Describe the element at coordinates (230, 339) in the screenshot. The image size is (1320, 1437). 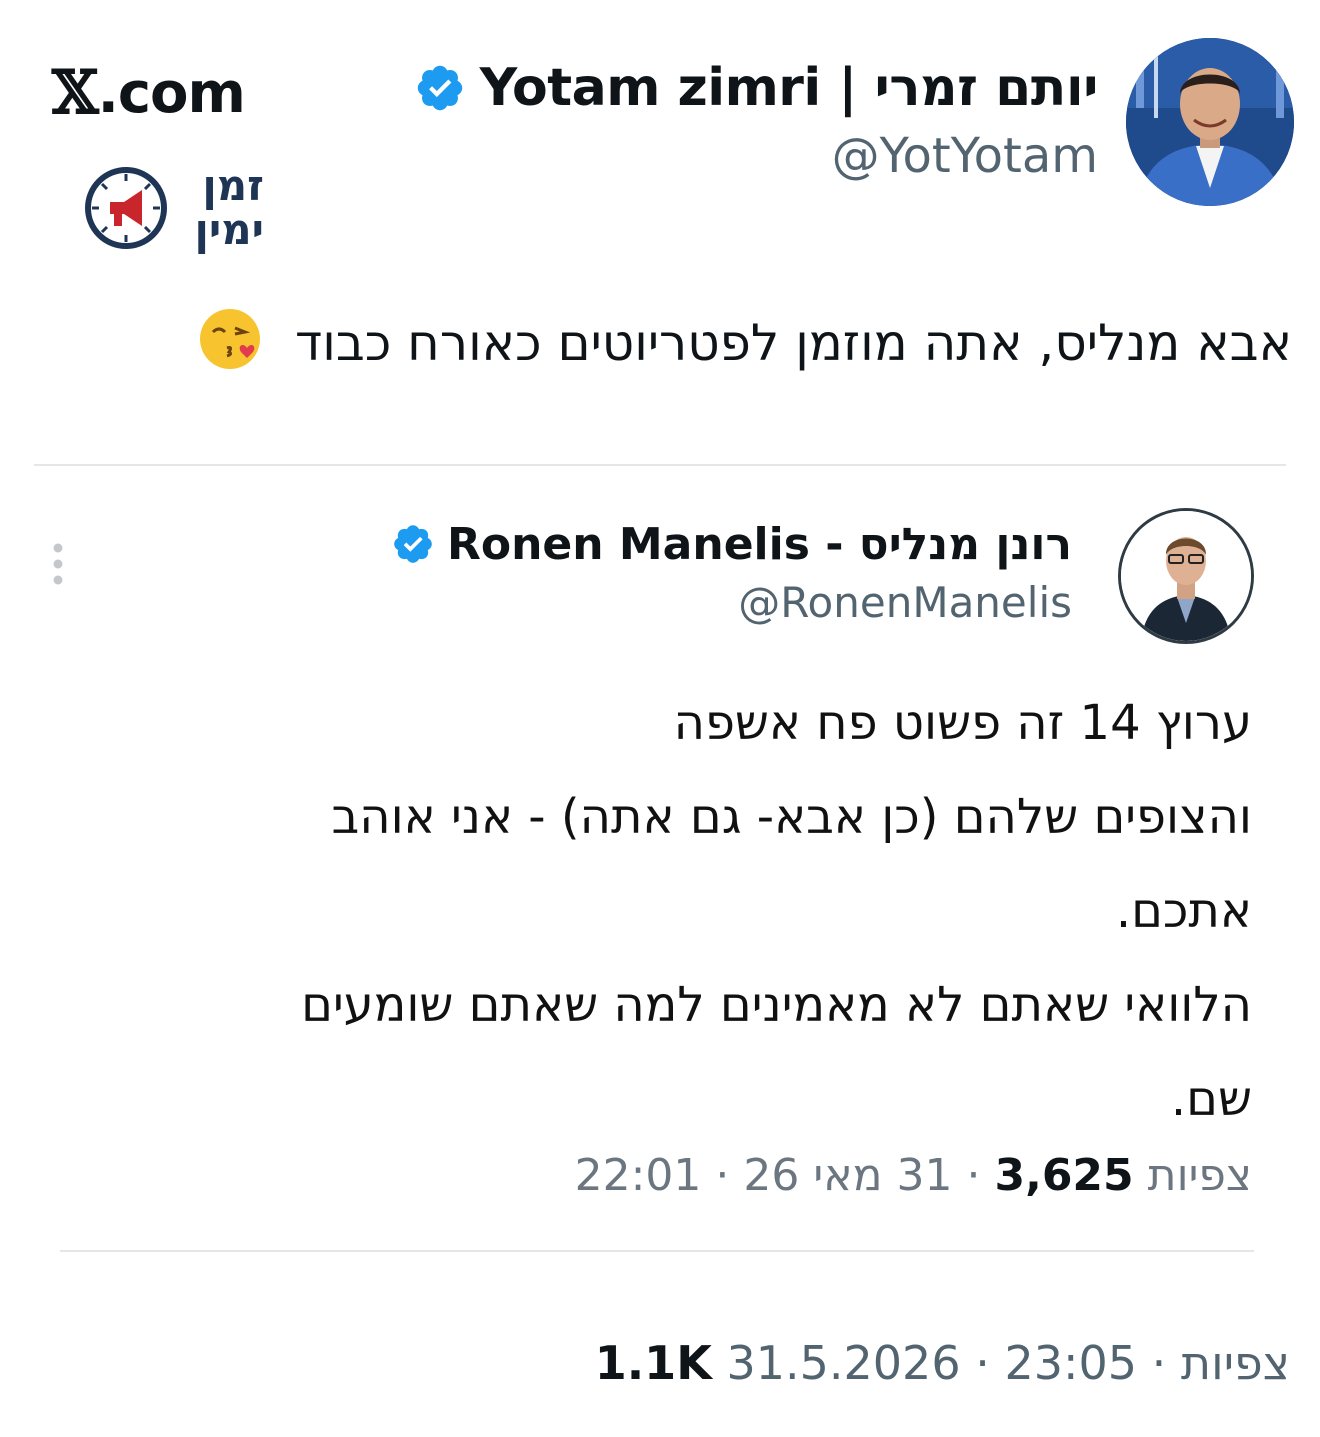
I see `face-blowing-kiss-icon` at that location.